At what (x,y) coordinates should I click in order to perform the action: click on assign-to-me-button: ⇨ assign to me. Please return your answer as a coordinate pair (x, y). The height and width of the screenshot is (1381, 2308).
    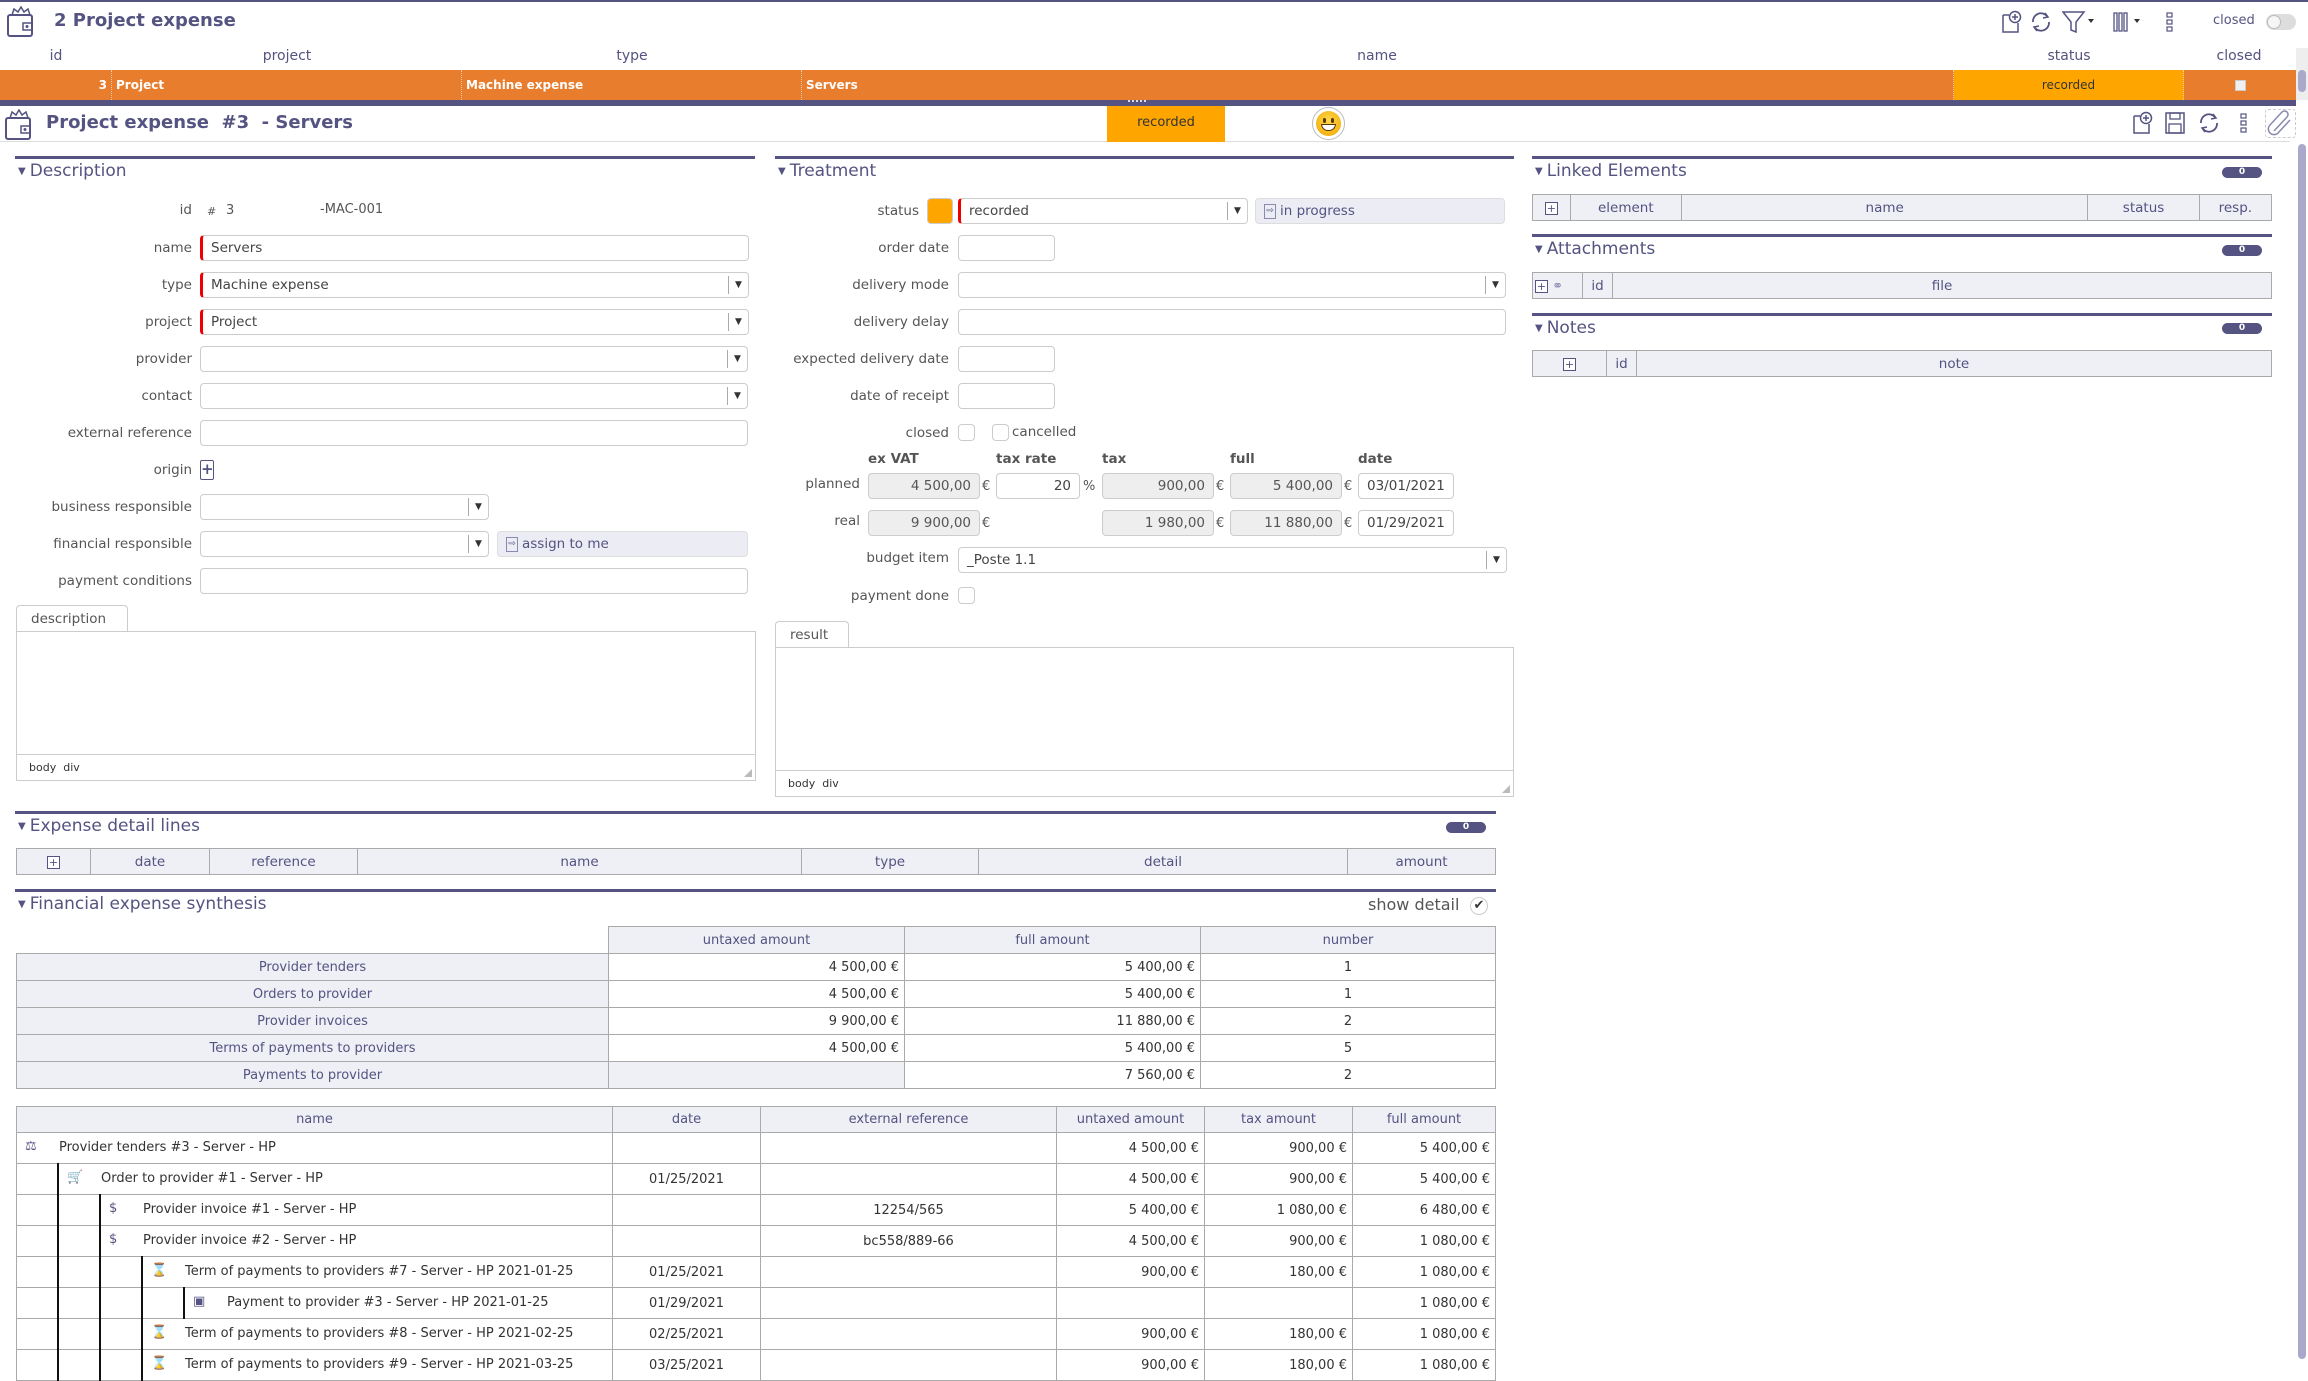
    Looking at the image, I should click on (622, 544).